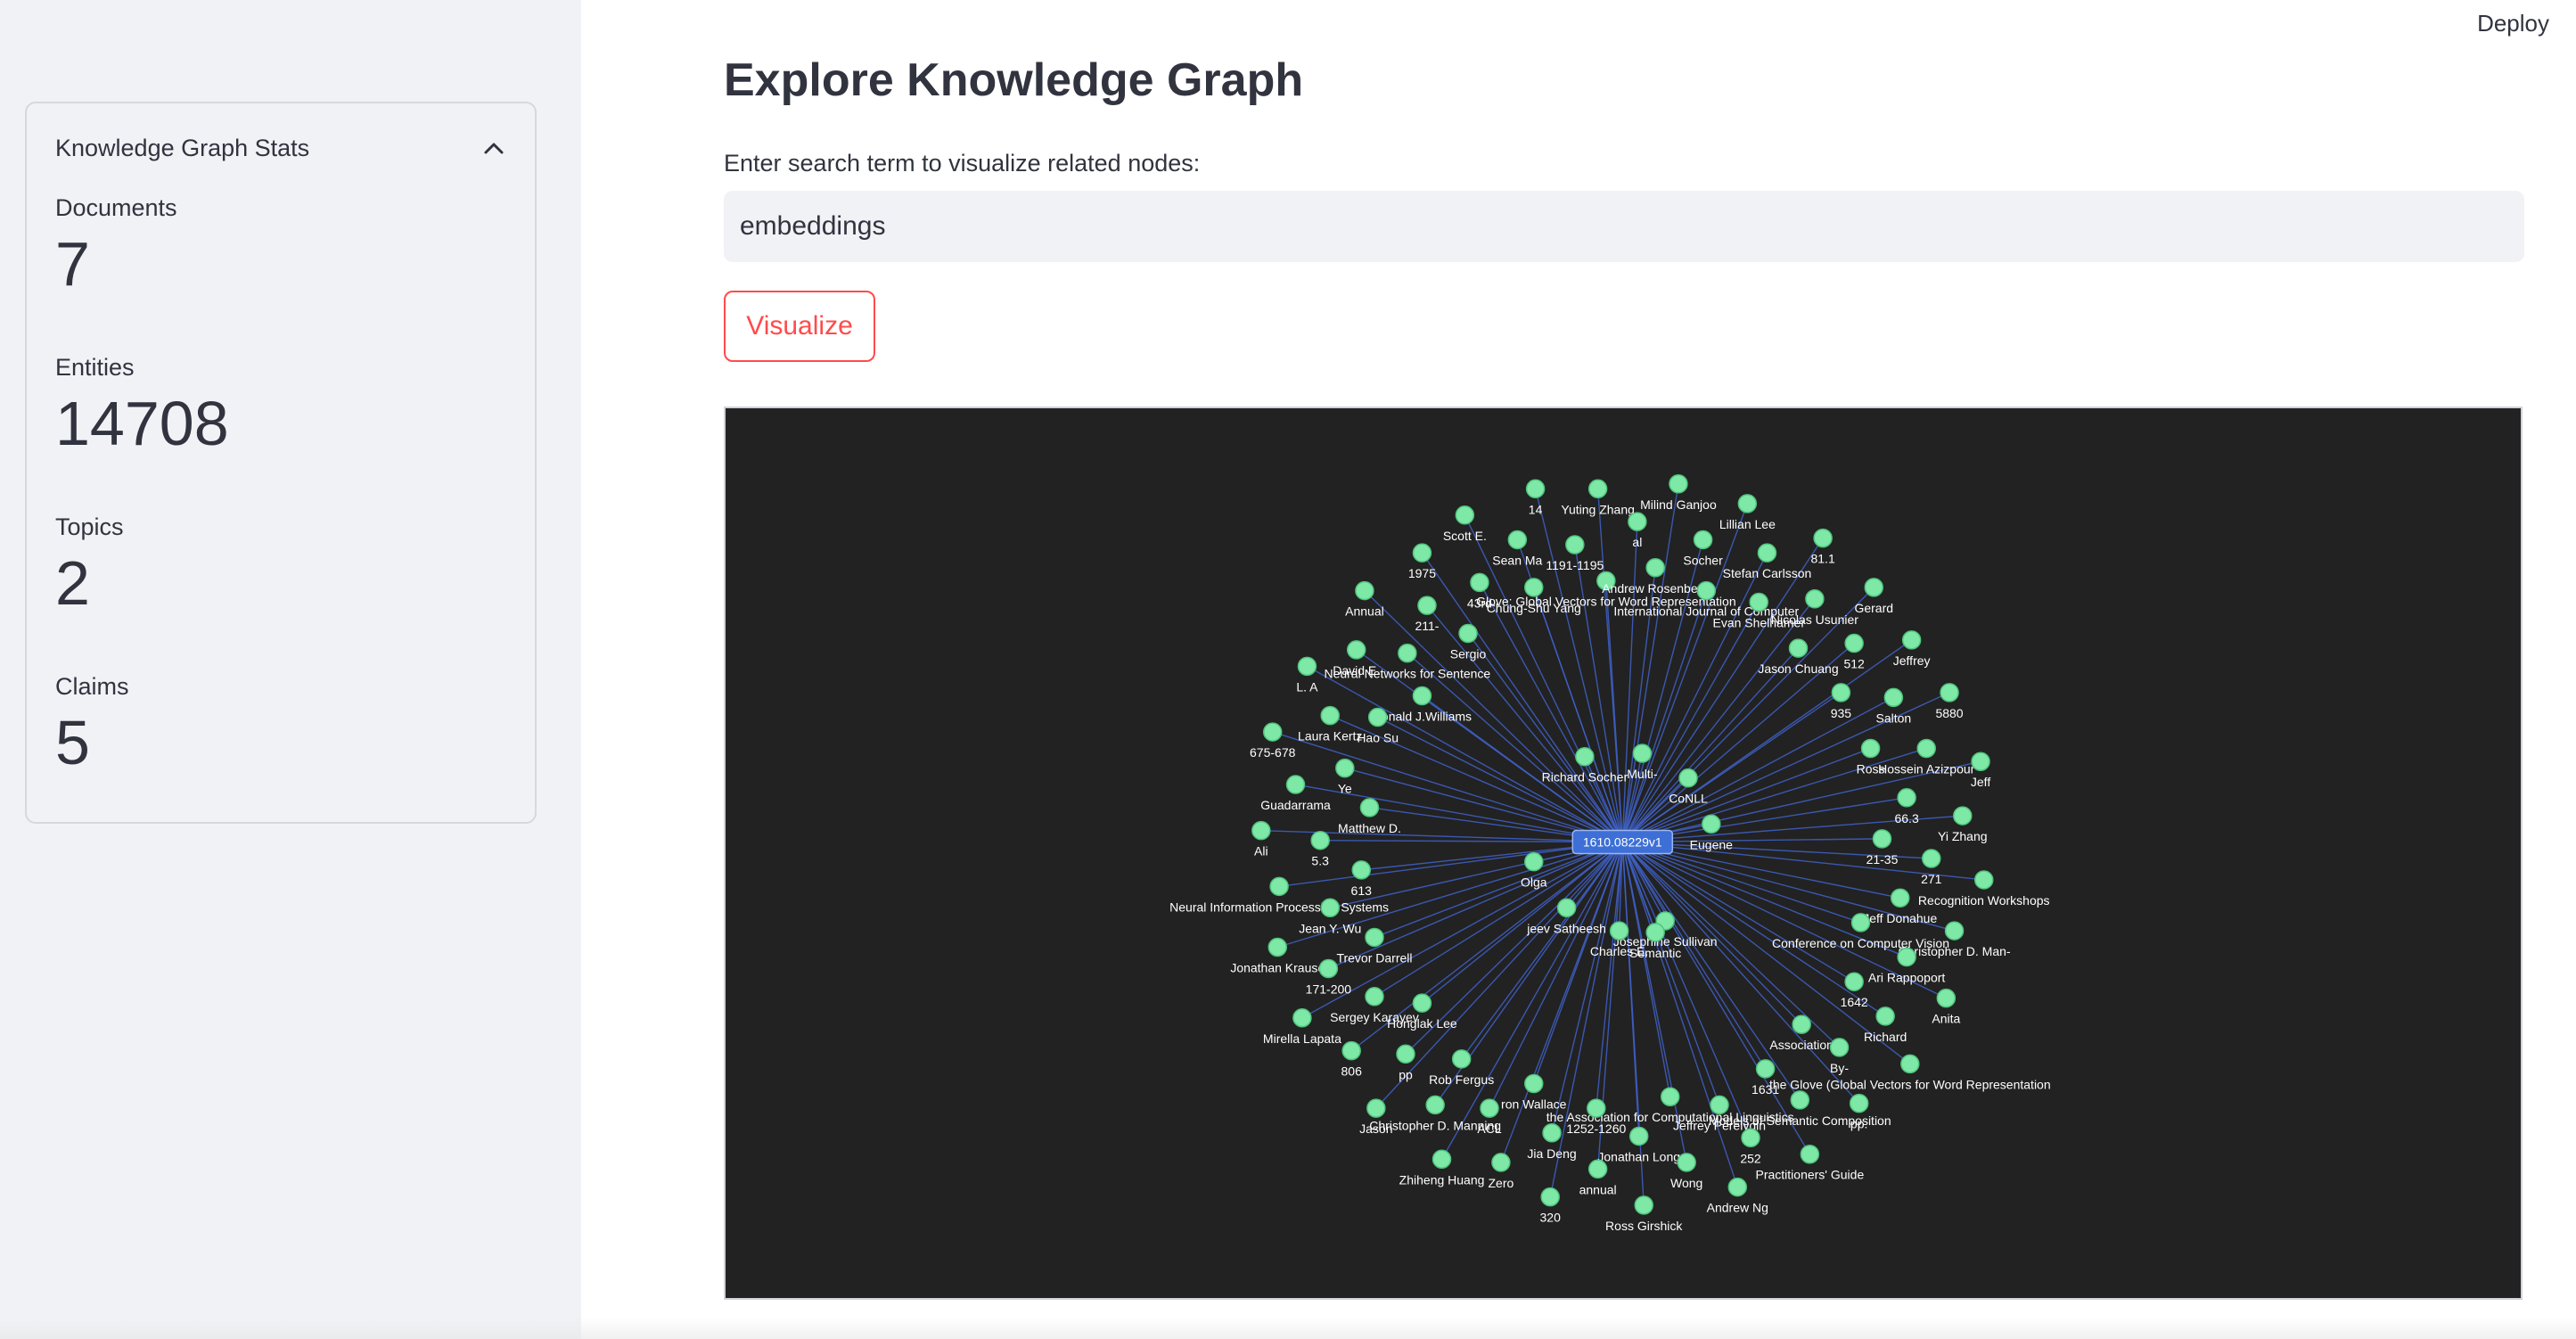  I want to click on graph-node: 613, so click(1362, 879).